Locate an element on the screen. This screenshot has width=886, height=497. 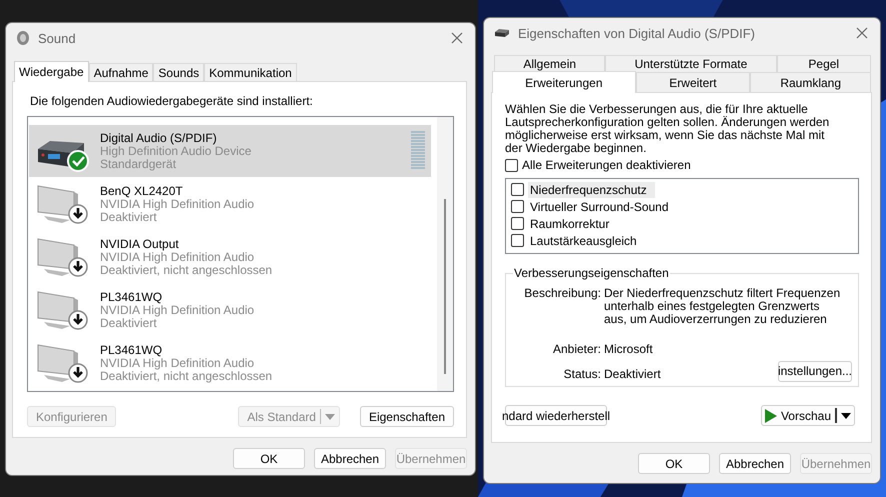
instruction-text: Die folgenden Audiowiedergabegeräte sind installiert: is located at coordinates (172, 101).